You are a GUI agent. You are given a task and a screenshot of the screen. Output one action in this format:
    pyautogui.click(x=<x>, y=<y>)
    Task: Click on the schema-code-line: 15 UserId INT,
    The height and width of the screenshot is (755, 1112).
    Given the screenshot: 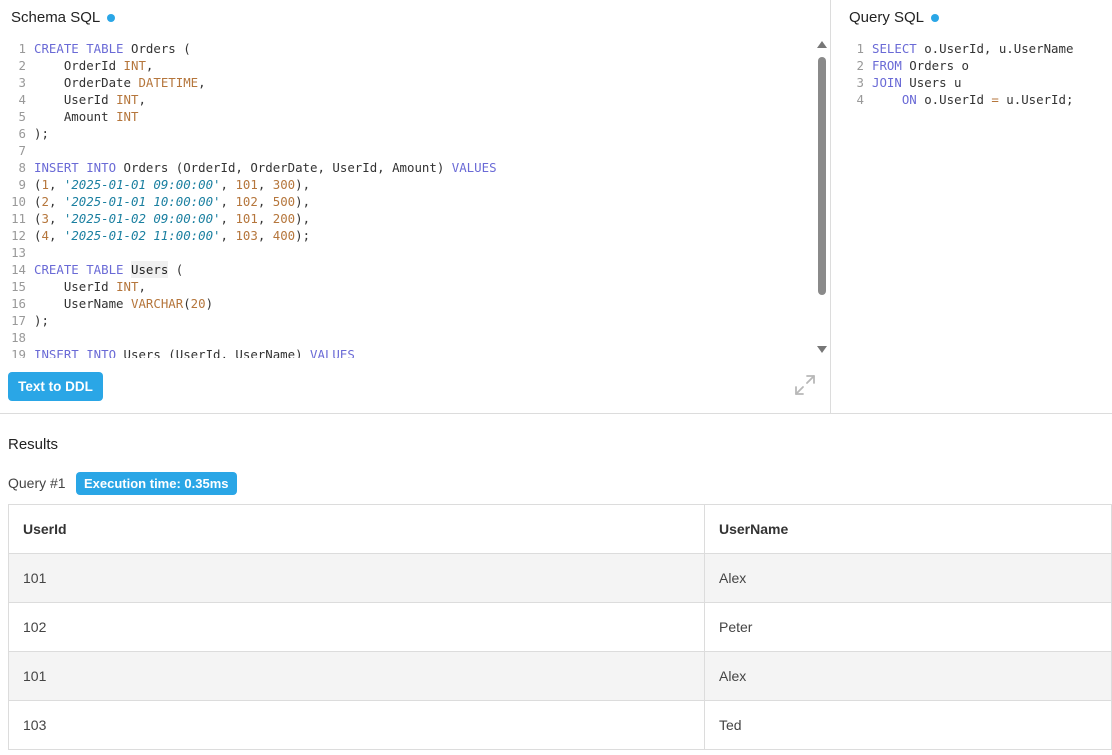 What is the action you would take?
    pyautogui.click(x=406, y=286)
    